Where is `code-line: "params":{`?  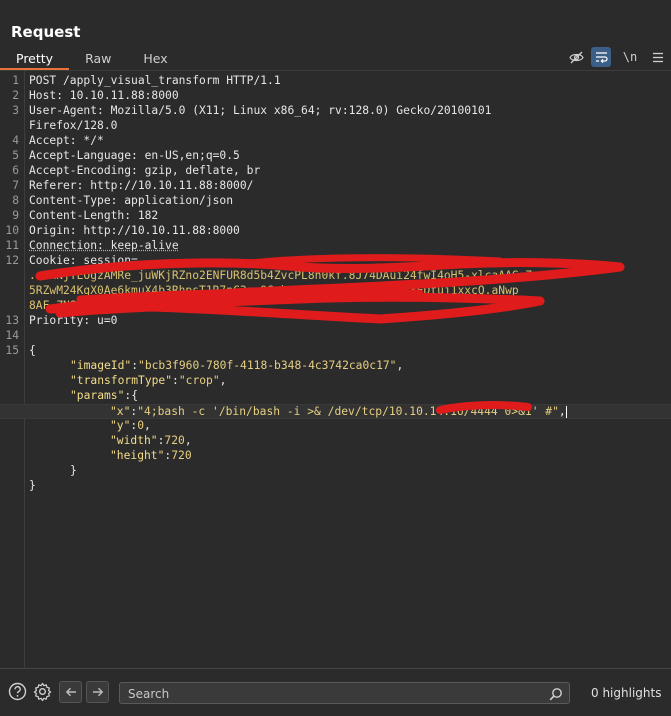
code-line: "params":{ is located at coordinates (104, 395).